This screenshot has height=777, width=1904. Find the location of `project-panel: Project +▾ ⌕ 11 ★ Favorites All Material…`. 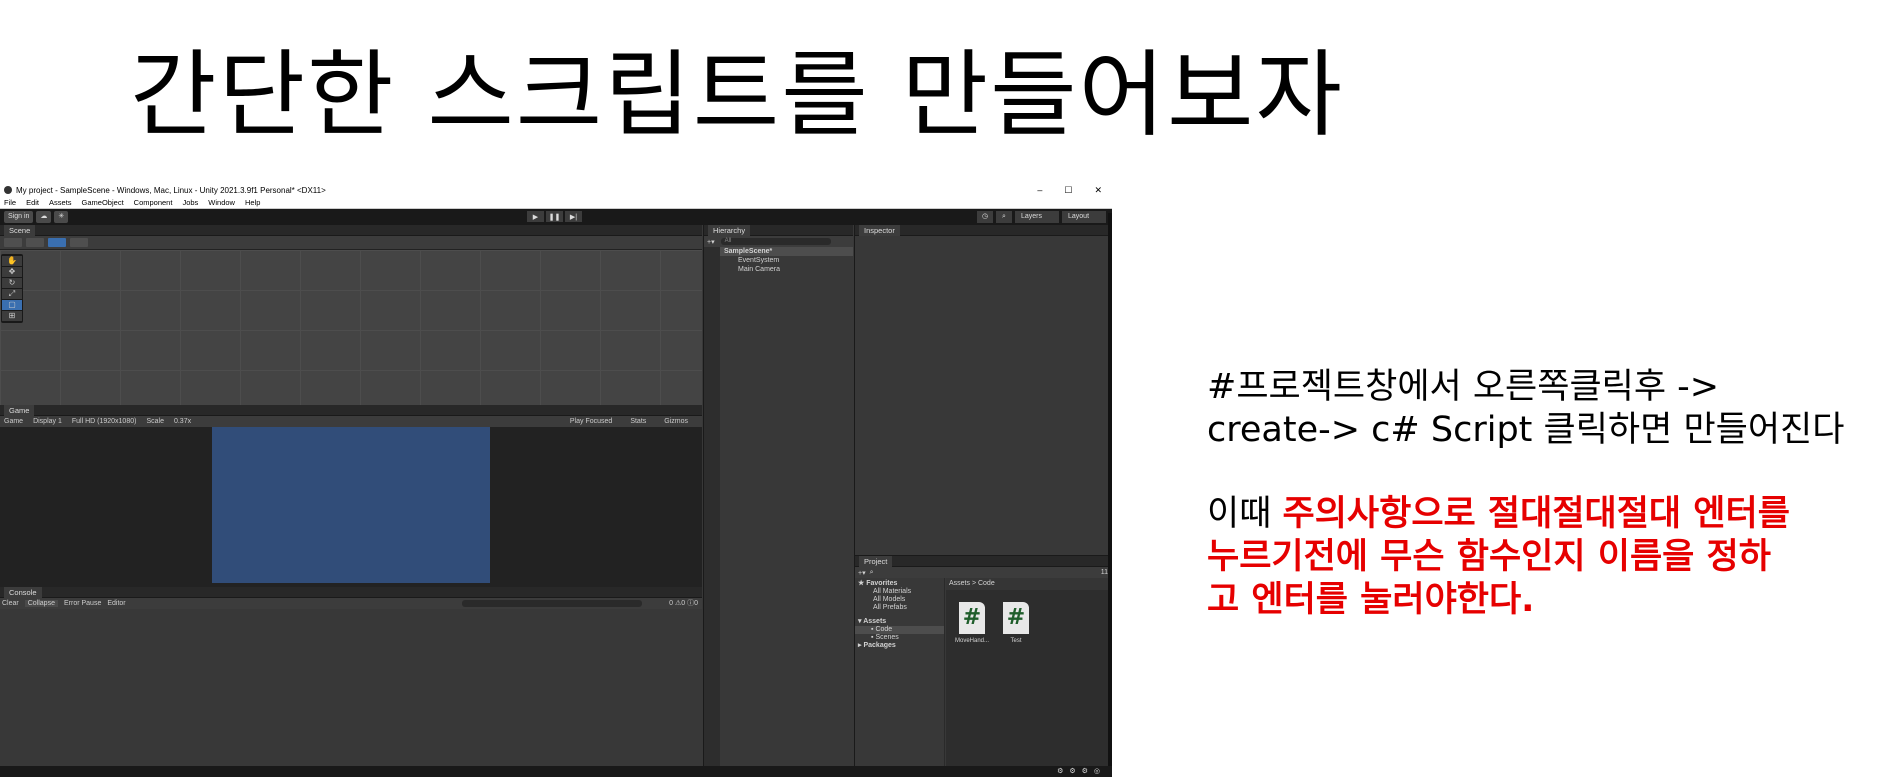

project-panel: Project +▾ ⌕ 11 ★ Favorites All Material… is located at coordinates (983, 666).